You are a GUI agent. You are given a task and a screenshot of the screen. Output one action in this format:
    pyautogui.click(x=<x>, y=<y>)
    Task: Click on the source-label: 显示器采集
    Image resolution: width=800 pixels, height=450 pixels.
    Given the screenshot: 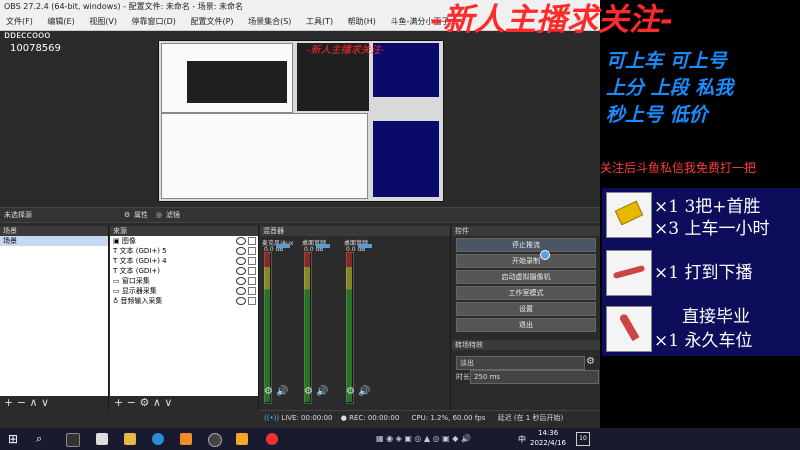 What is the action you would take?
    pyautogui.click(x=139, y=291)
    